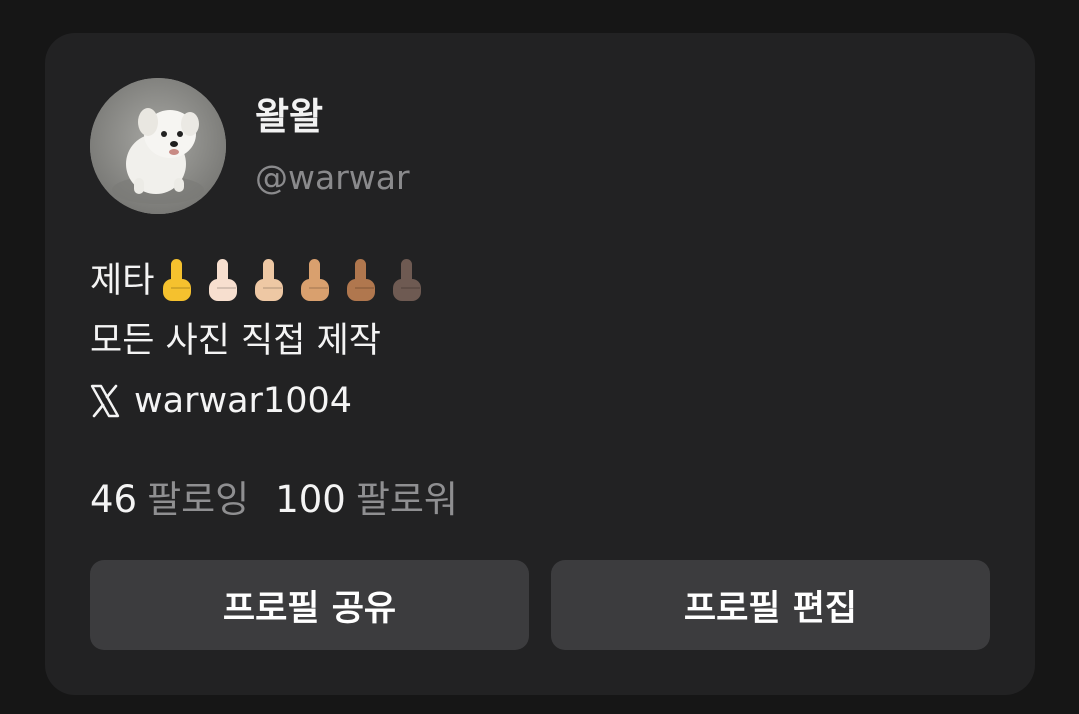  I want to click on bio-line-1-text: 제타, so click(122, 280).